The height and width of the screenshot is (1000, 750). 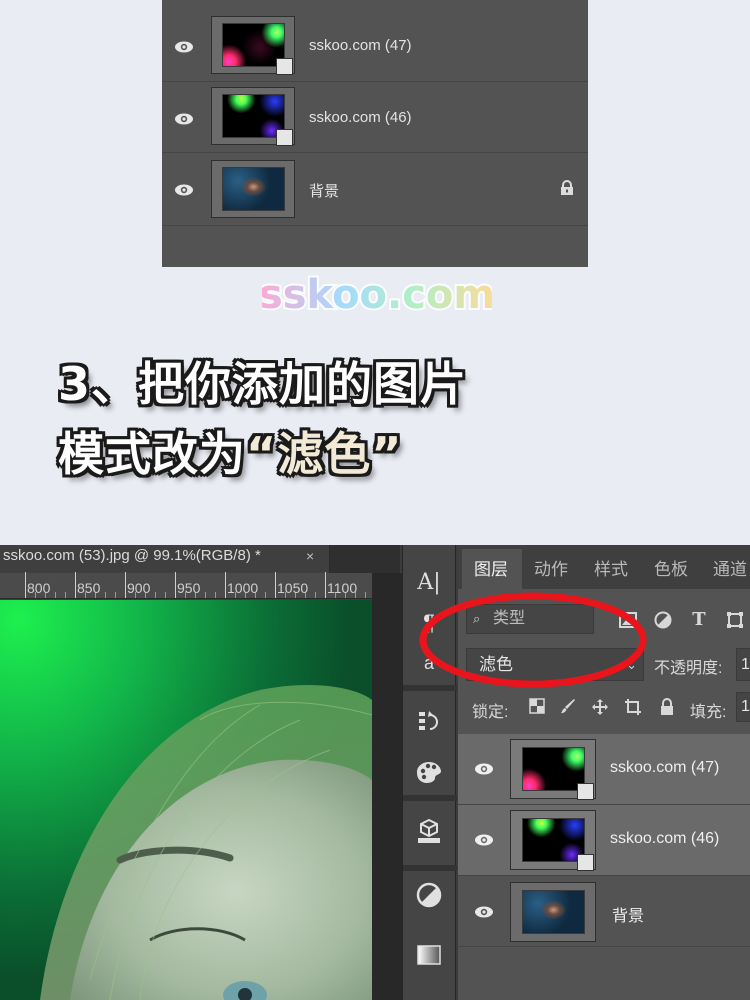 I want to click on watermark-logo: sskoo.com, so click(x=377, y=295).